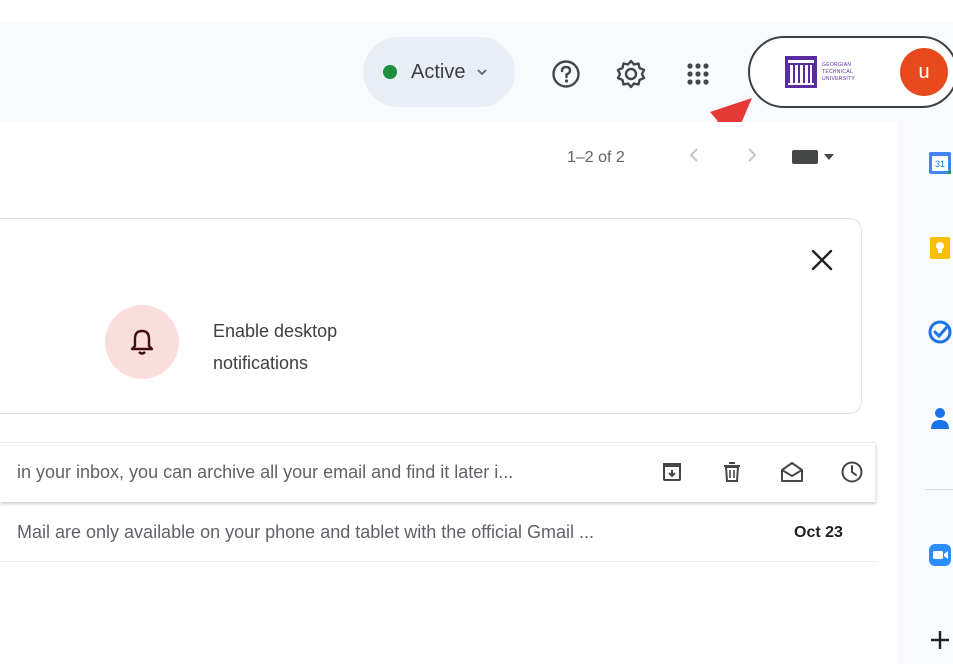 Image resolution: width=953 pixels, height=664 pixels. I want to click on status-selector: Active, so click(439, 72).